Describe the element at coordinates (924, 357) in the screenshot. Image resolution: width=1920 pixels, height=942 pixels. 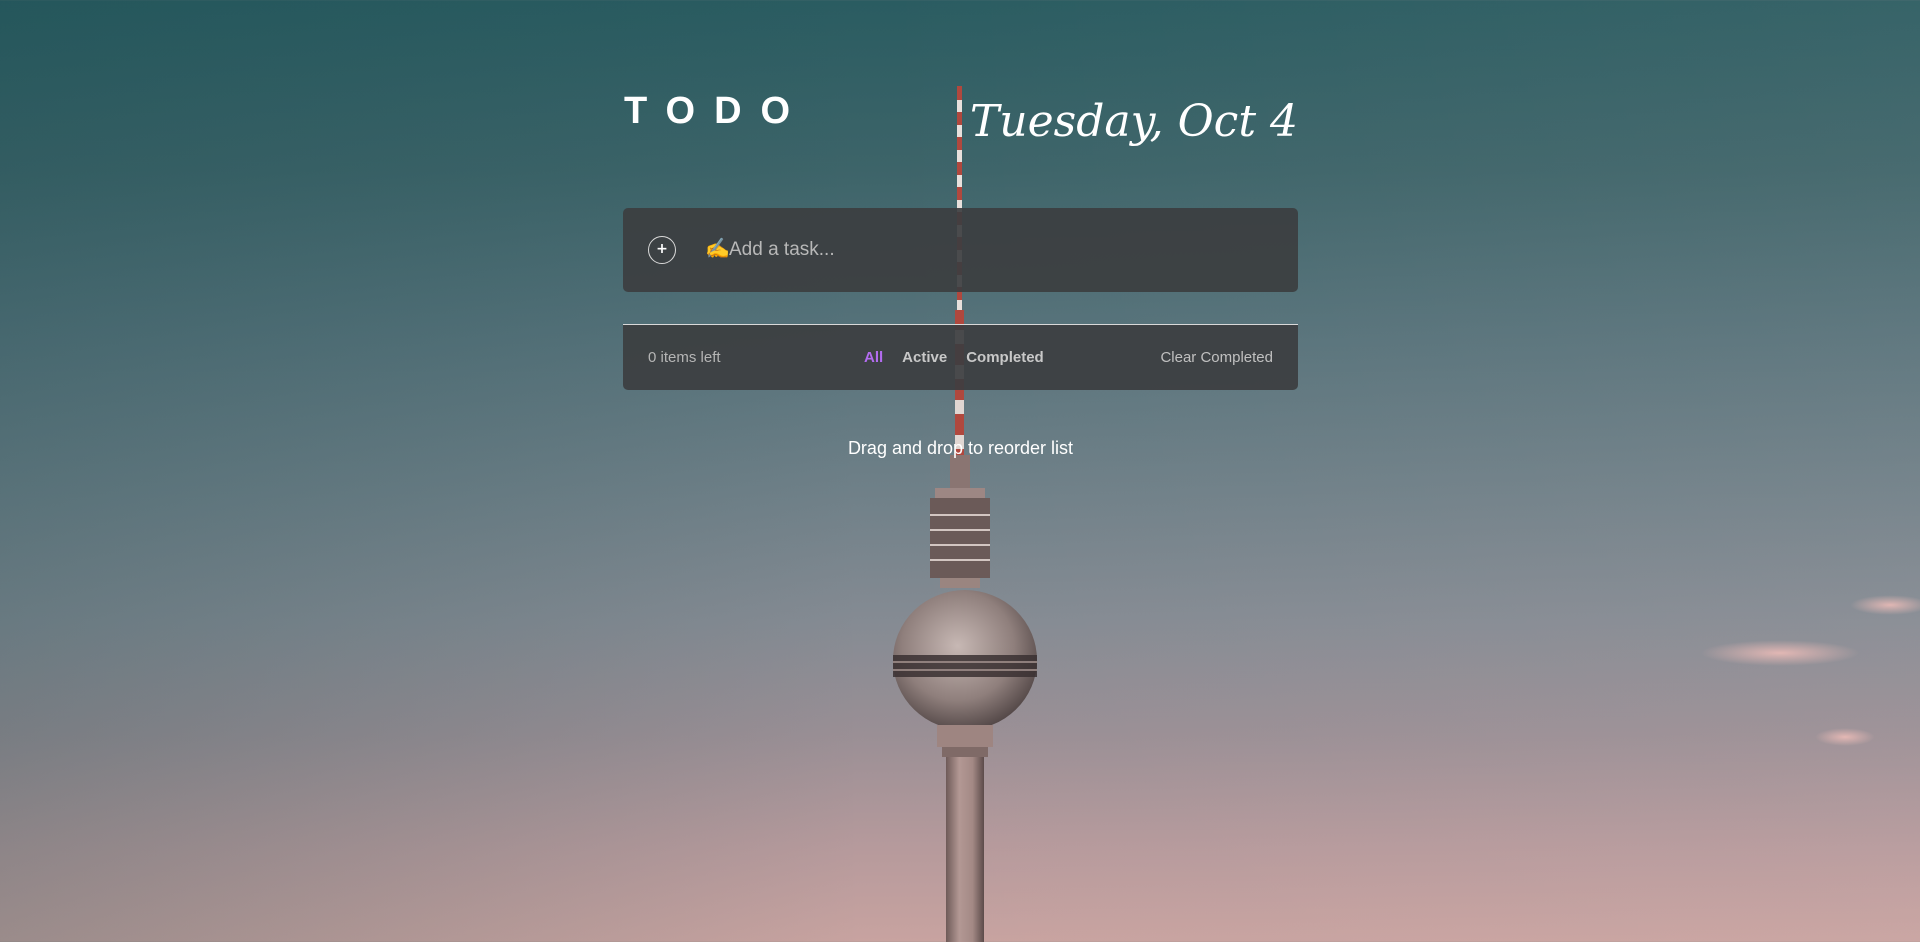
I see `filter-active: Active` at that location.